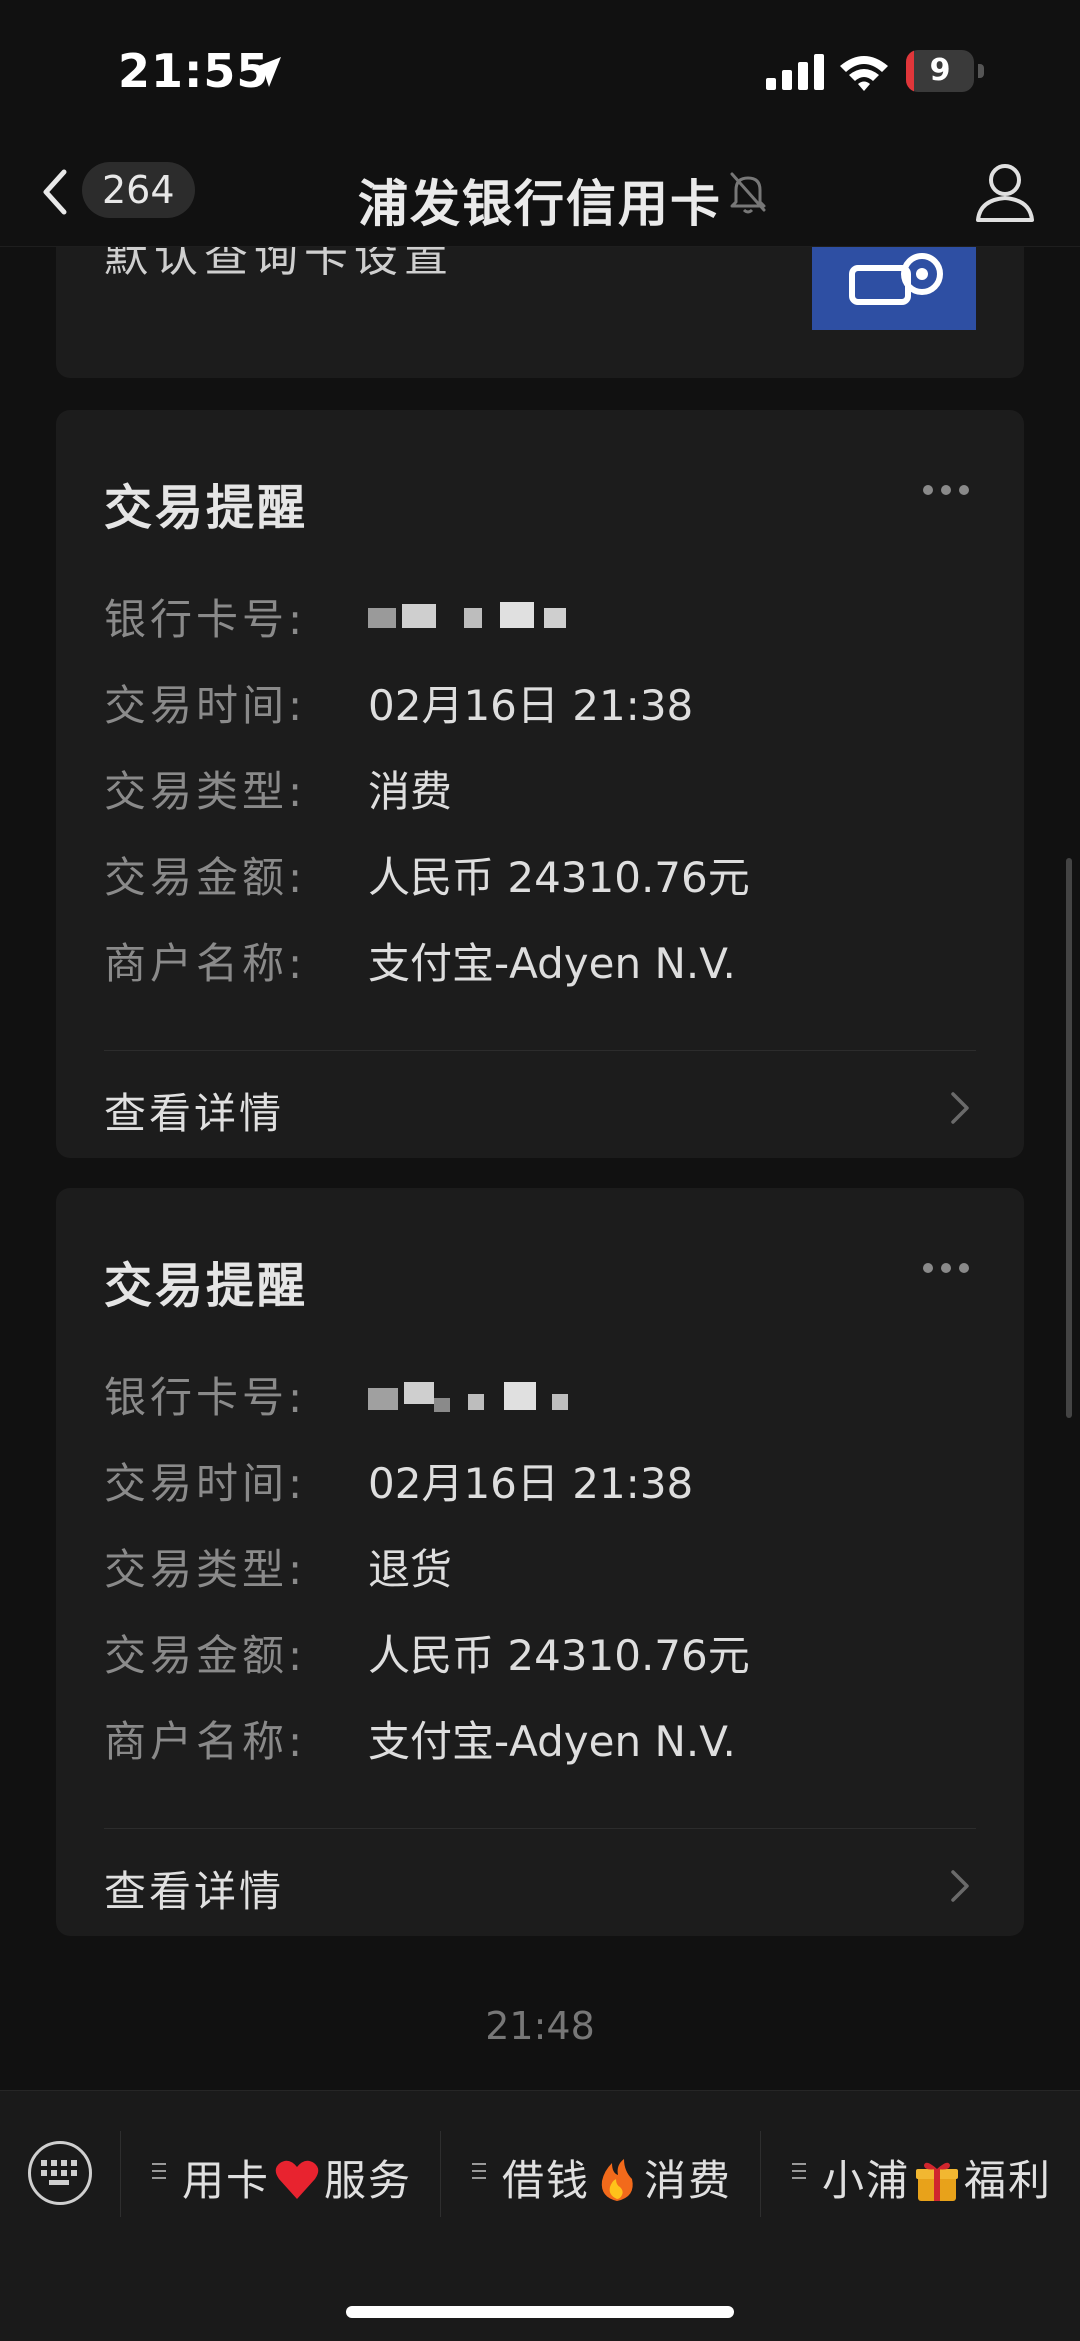 The image size is (1080, 2341). I want to click on message-timestamp: 21:48, so click(540, 2026).